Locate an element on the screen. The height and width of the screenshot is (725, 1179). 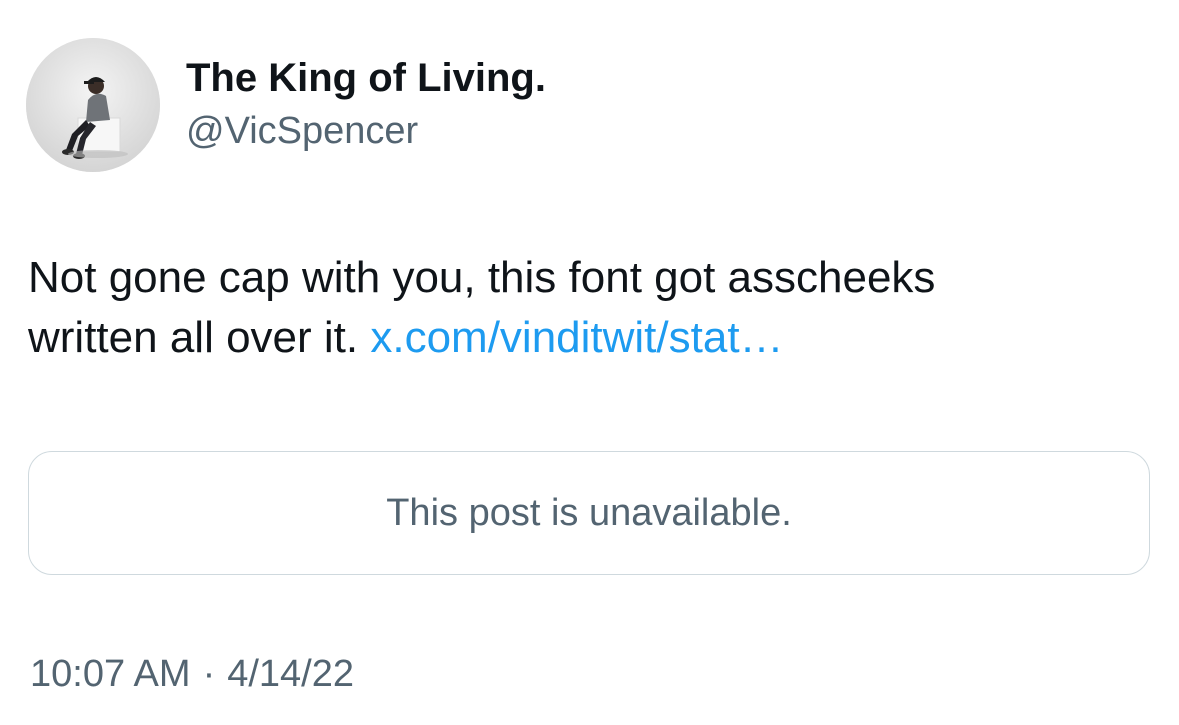
tweet-text-line-2-prefix: written all over it. is located at coordinates (193, 337).